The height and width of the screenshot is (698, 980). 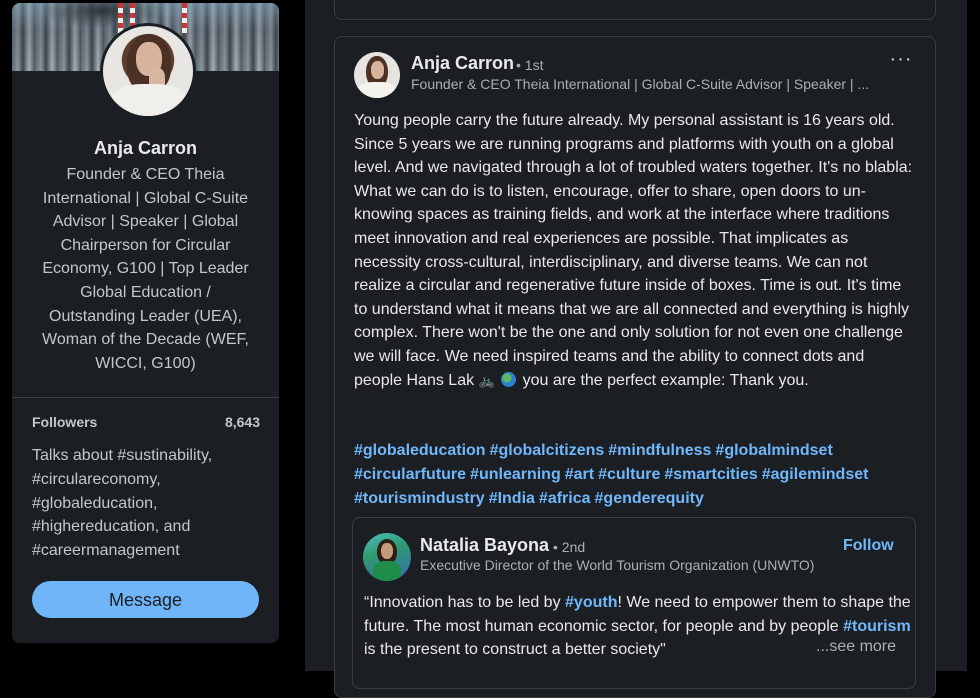 What do you see at coordinates (65, 422) in the screenshot?
I see `followers-label: Followers` at bounding box center [65, 422].